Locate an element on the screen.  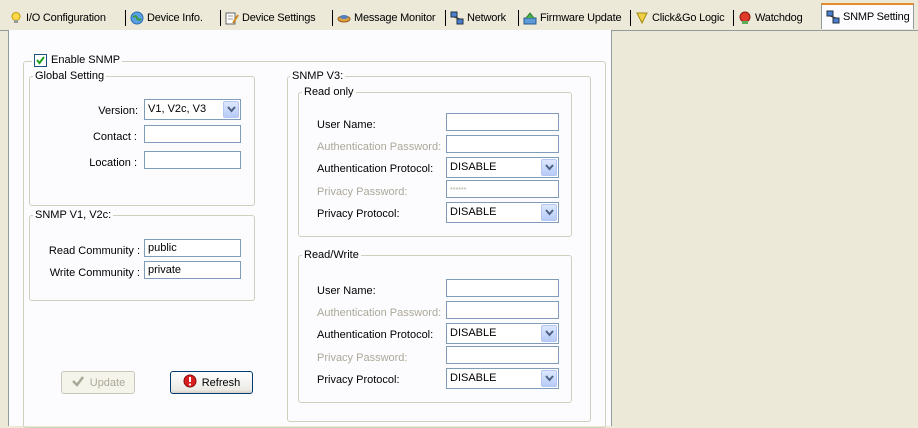
contact-label: Contact : is located at coordinates (114, 137).